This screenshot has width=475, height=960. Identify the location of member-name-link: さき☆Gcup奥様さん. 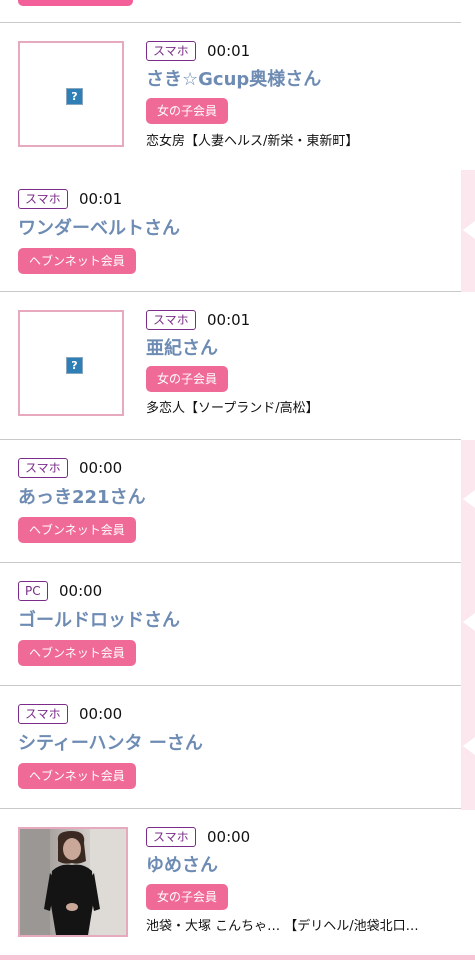
(233, 80).